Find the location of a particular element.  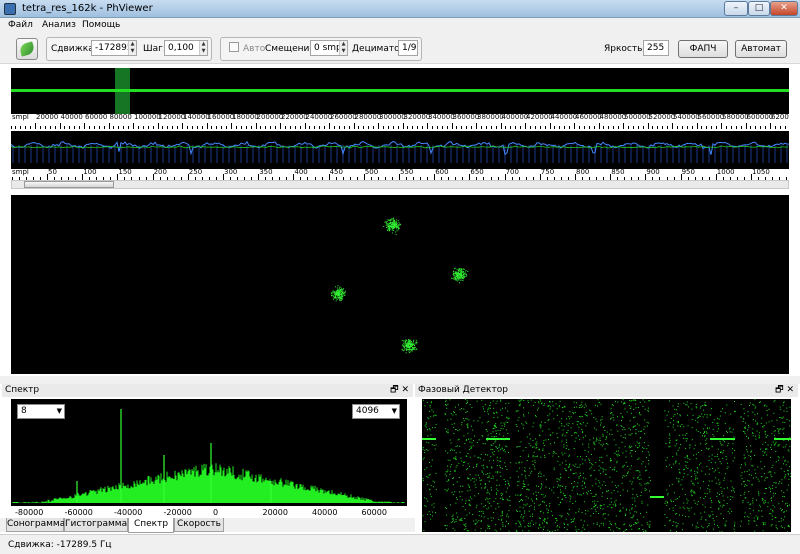

constellation-plot is located at coordinates (399, 285).